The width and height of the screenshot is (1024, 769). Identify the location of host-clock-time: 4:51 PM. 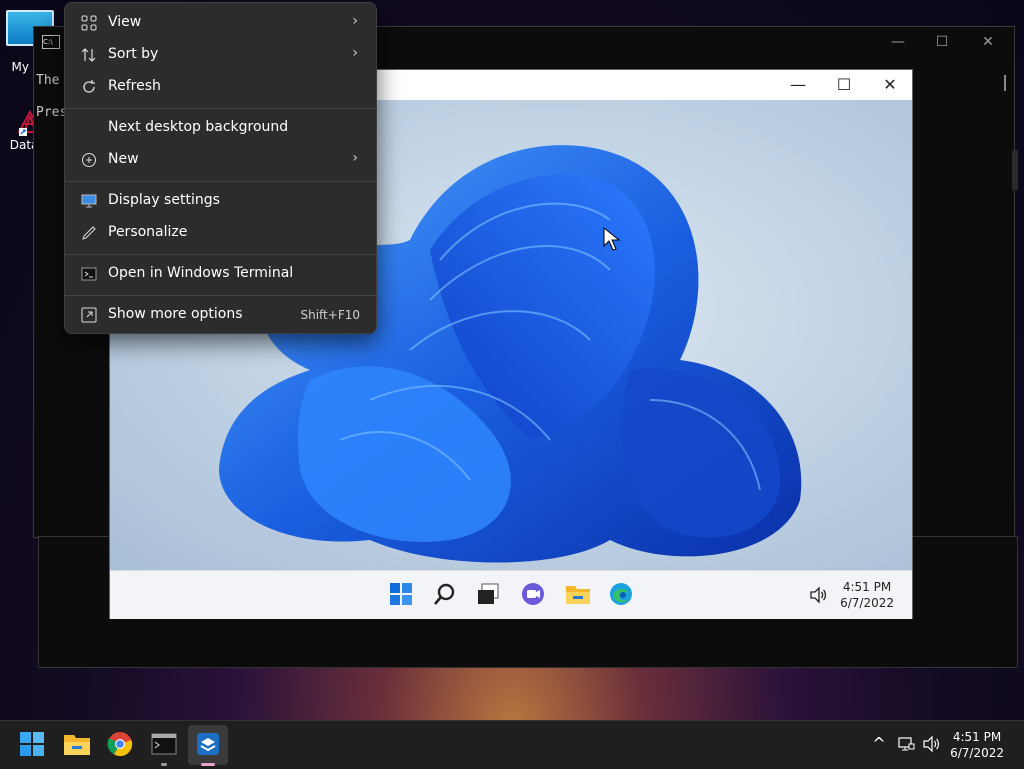
(977, 737).